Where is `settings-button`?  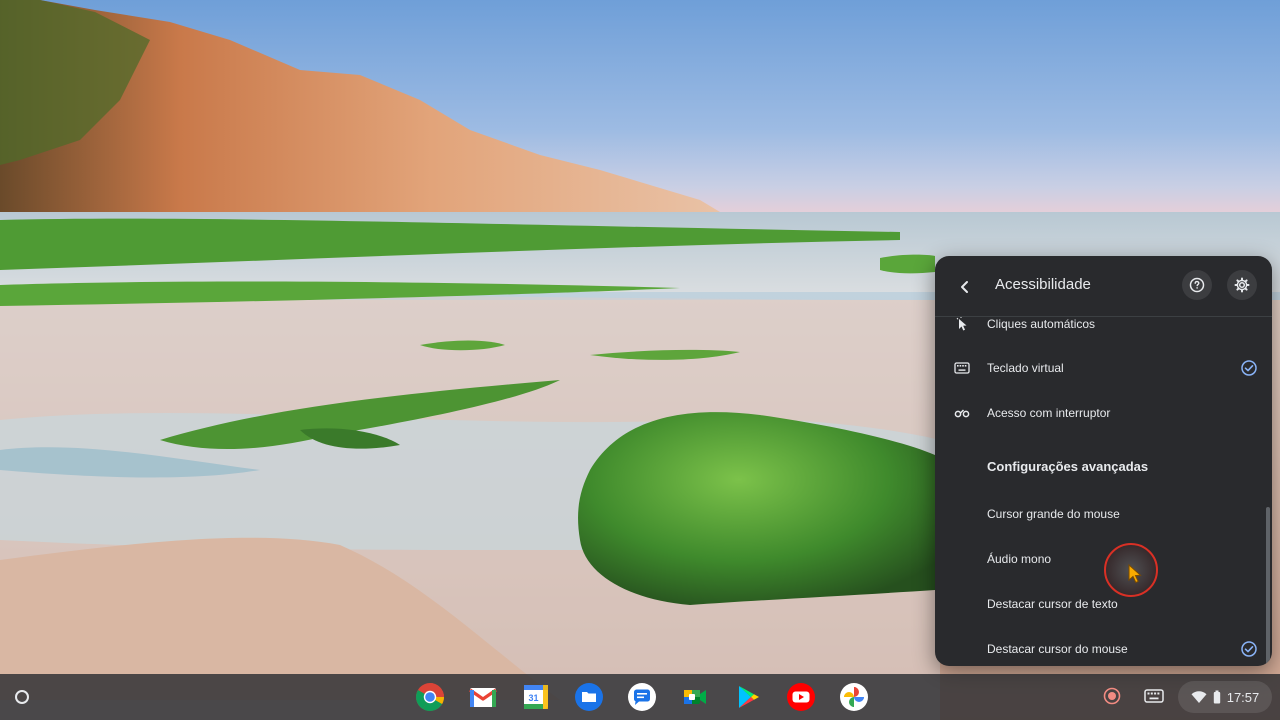 settings-button is located at coordinates (1242, 285).